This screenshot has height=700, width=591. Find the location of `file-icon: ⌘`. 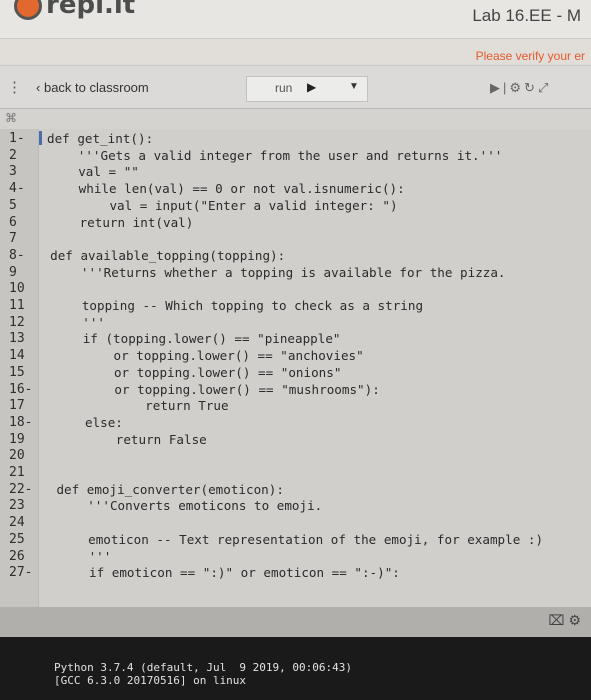

file-icon: ⌘ is located at coordinates (11, 118).